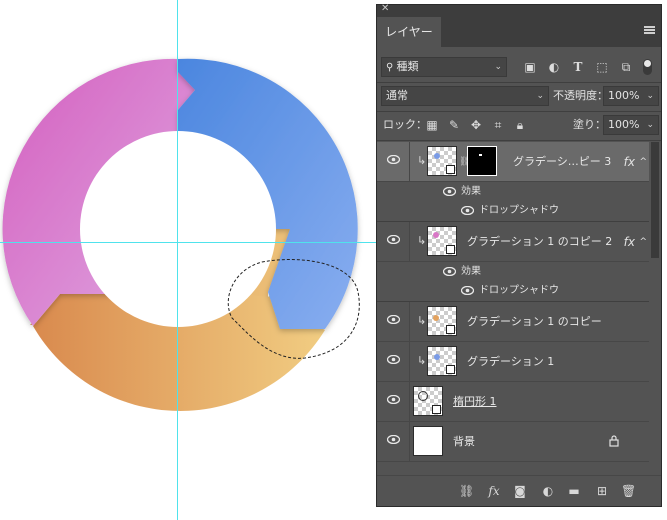 This screenshot has height=520, width=667. Describe the element at coordinates (631, 96) in the screenshot. I see `opacity-field: 100% ⌄` at that location.